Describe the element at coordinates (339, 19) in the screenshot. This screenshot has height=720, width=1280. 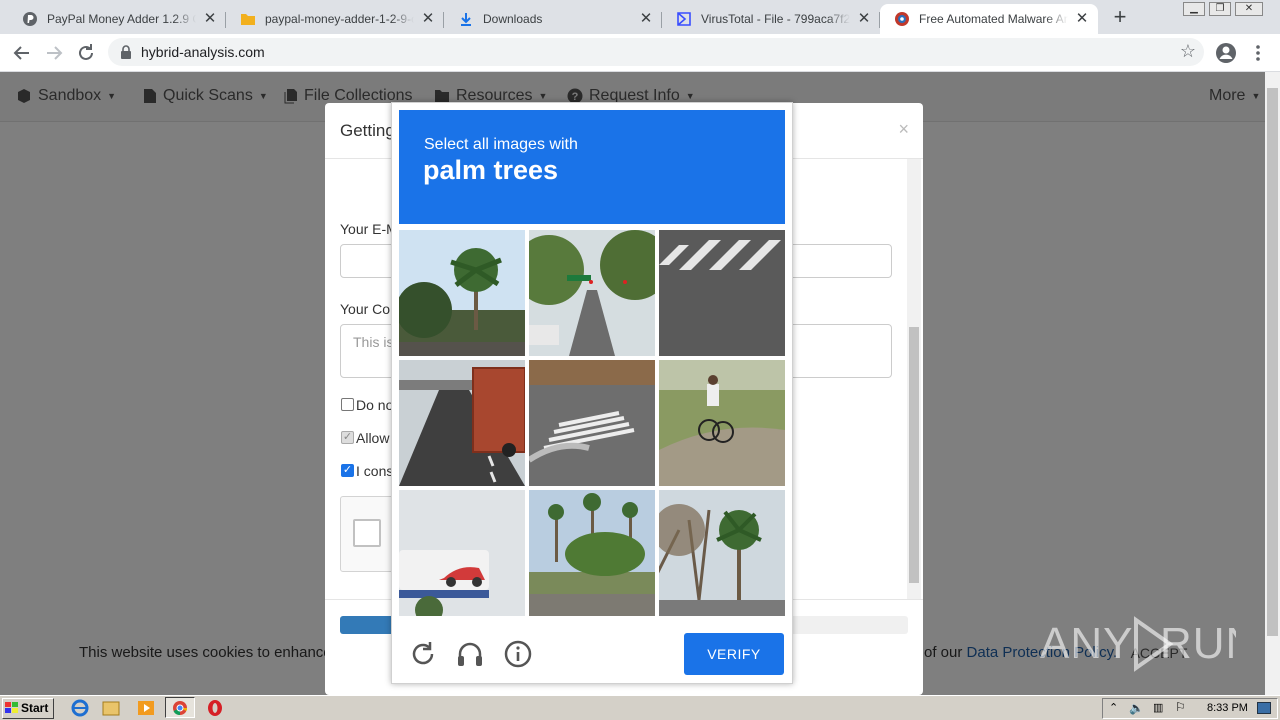
I see `tab-title: paypal-money-adder-1-2-9-crack` at that location.